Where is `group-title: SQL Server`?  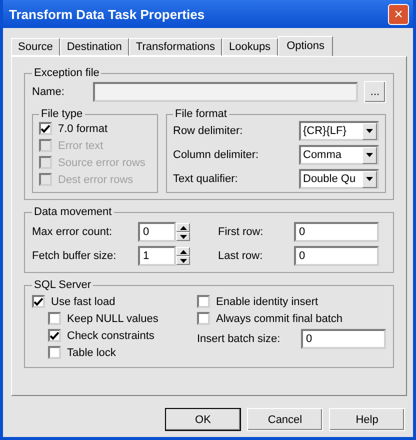
group-title: SQL Server is located at coordinates (62, 285).